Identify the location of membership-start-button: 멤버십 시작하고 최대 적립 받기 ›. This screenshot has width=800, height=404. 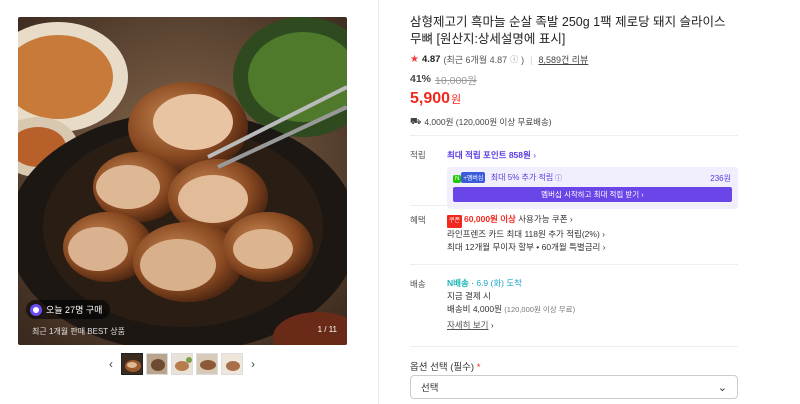
(592, 194).